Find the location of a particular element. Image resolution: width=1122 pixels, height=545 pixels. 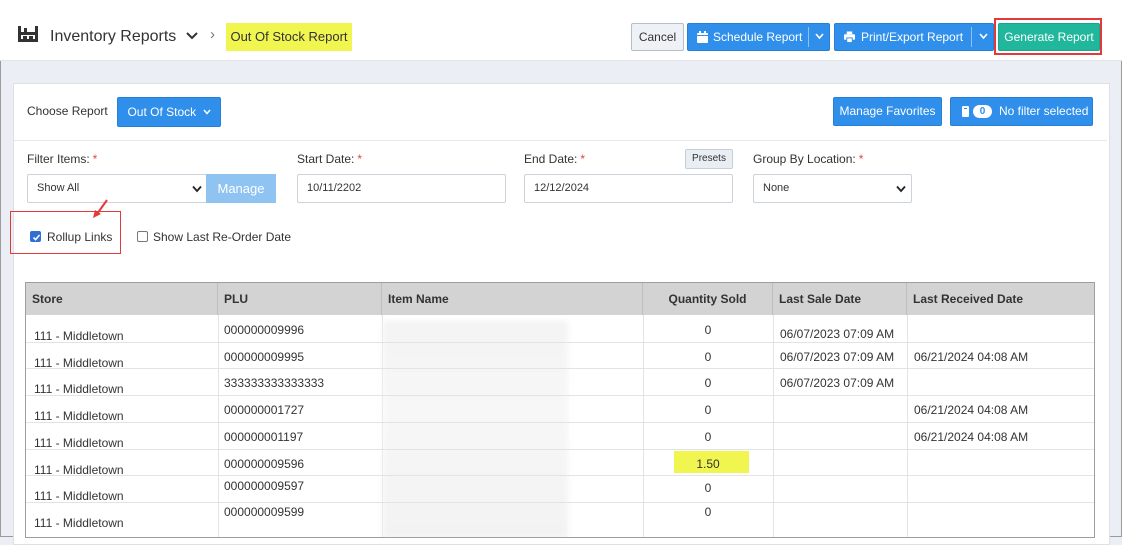

start-date-label: Start Date: * is located at coordinates (329, 159).